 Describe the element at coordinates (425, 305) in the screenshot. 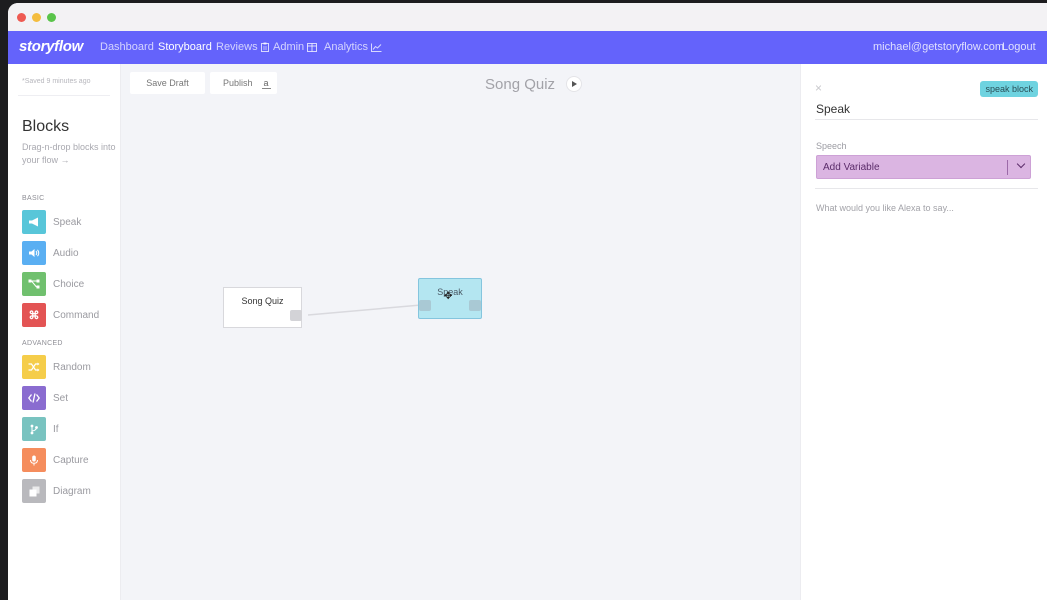

I see `speak-node-input-port` at that location.